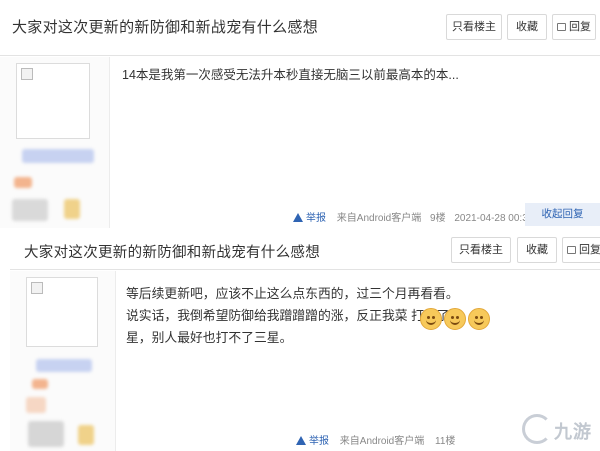 The width and height of the screenshot is (600, 451). What do you see at coordinates (438, 218) in the screenshot?
I see `floor-number: 9楼` at bounding box center [438, 218].